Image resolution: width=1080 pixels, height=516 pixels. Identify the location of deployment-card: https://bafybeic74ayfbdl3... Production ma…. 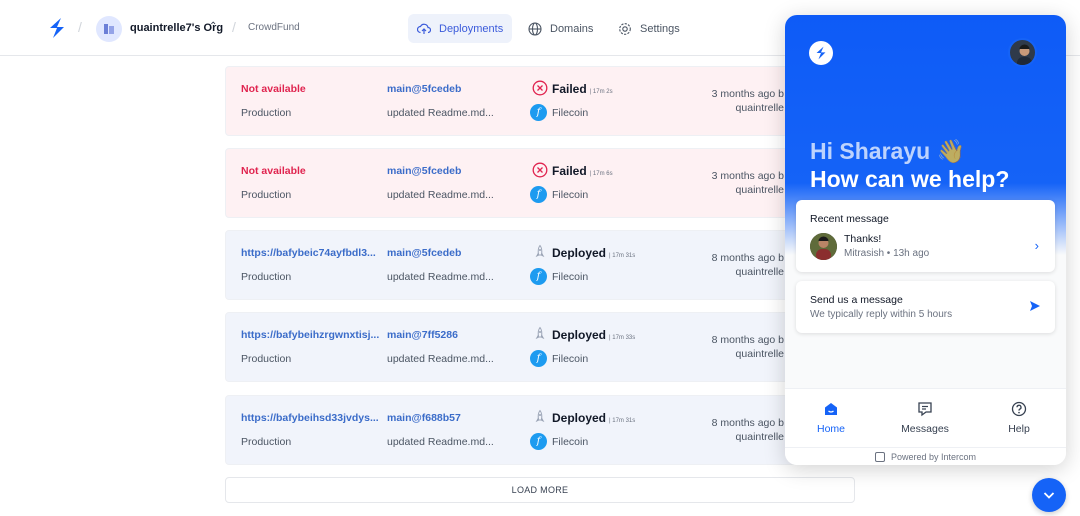
(540, 265).